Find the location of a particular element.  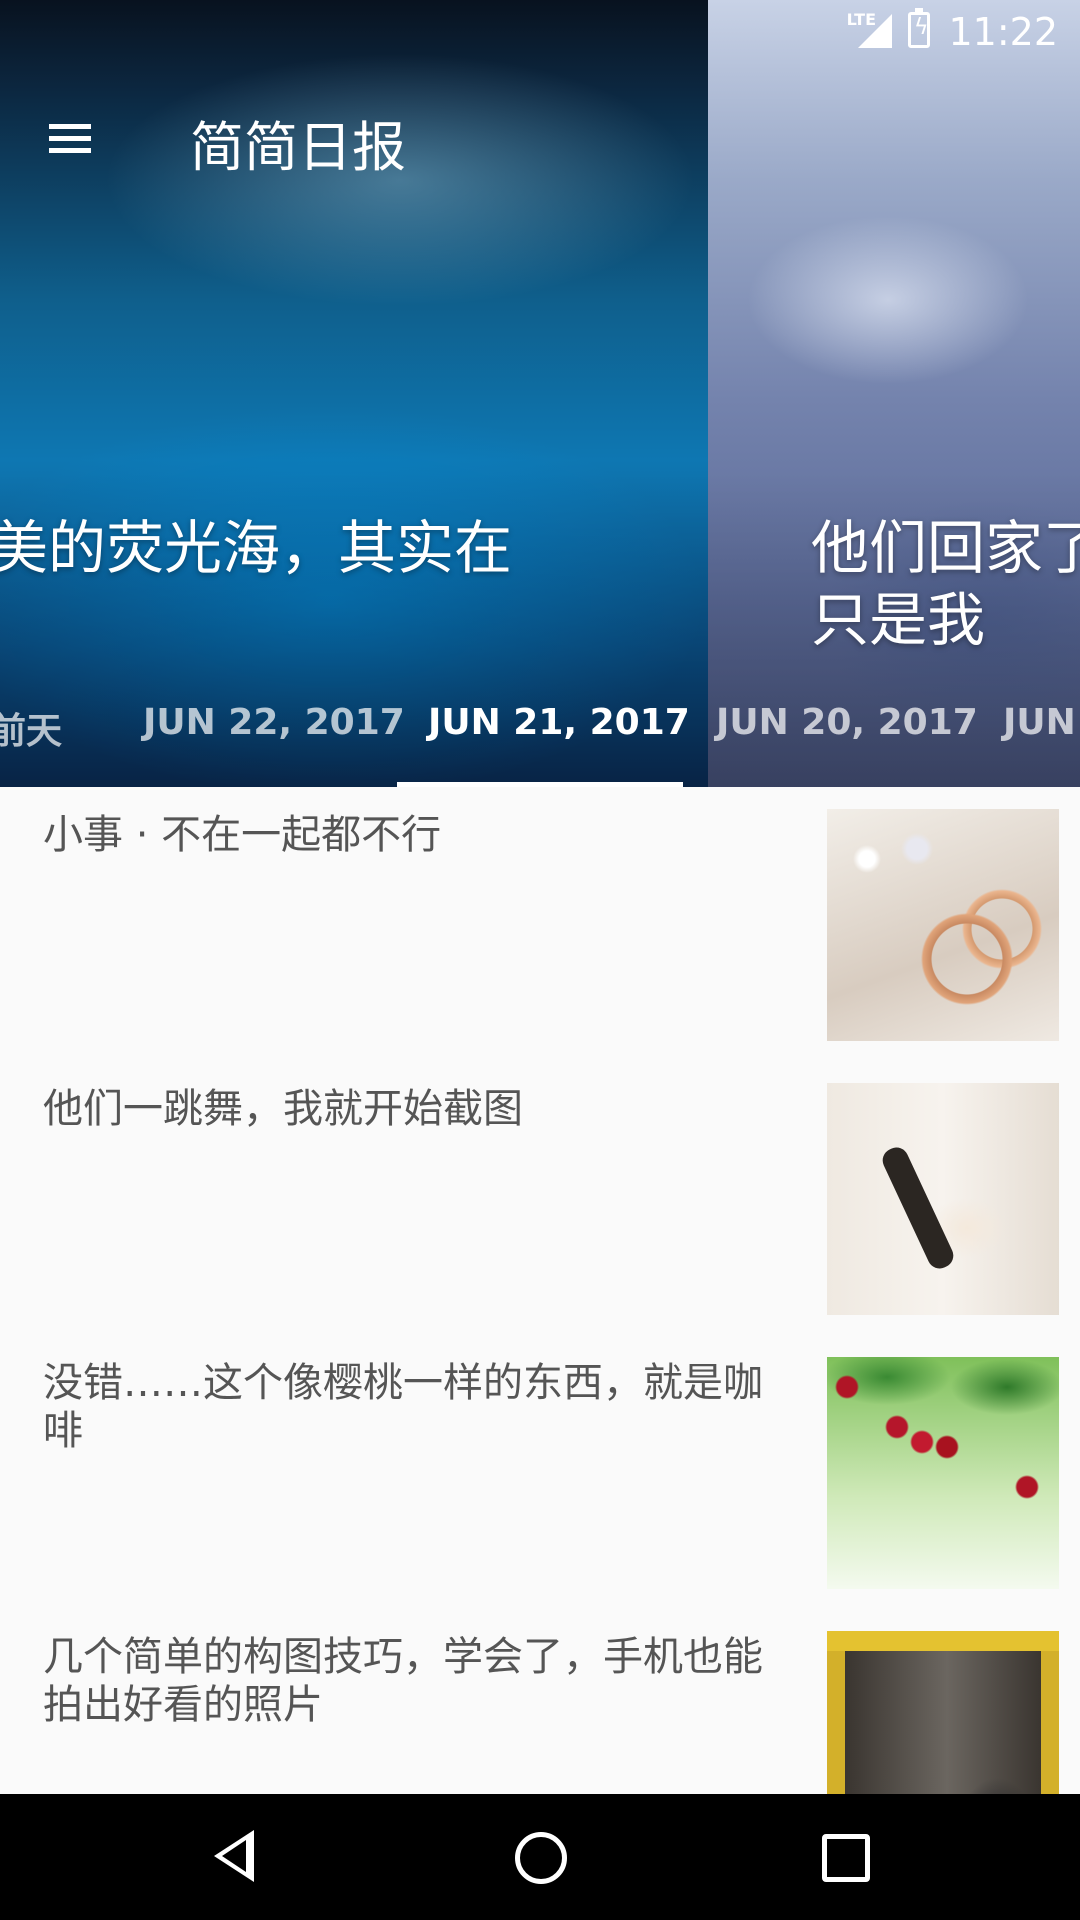

battery-charging-icon is located at coordinates (919, 28).